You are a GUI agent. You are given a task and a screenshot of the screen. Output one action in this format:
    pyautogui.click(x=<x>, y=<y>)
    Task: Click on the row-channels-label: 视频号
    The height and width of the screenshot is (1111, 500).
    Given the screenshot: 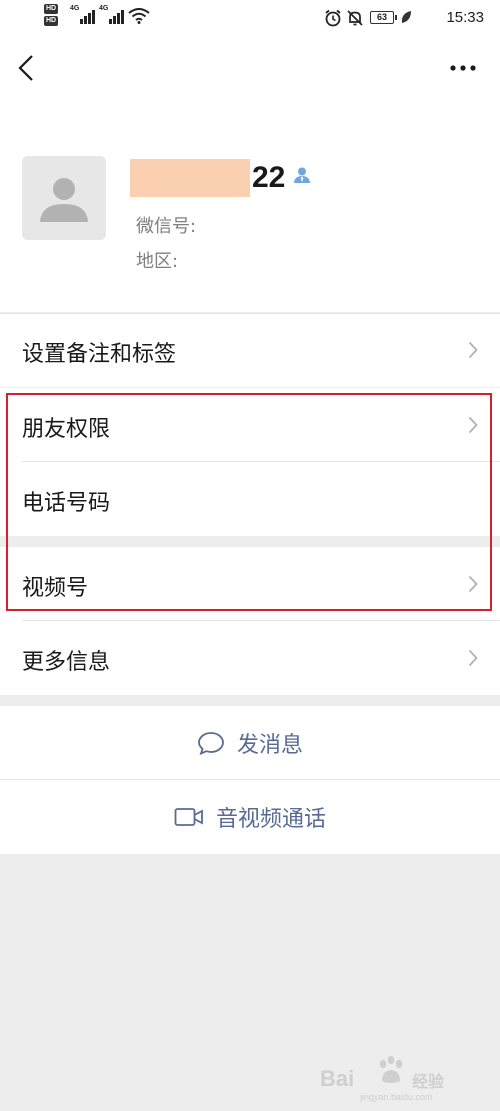 What is the action you would take?
    pyautogui.click(x=55, y=588)
    